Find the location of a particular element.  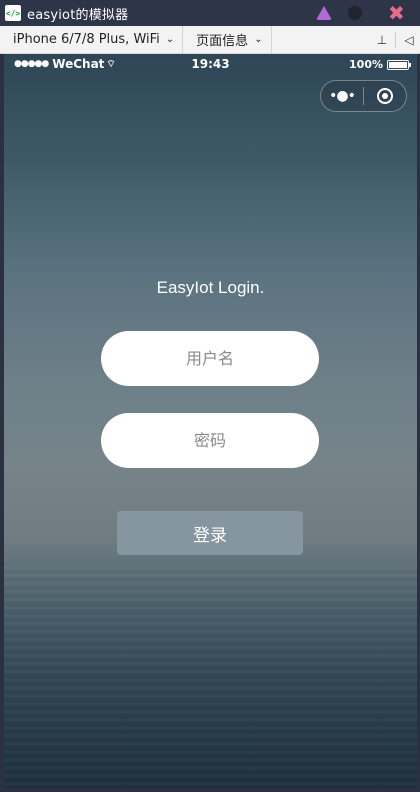

triangle-icon is located at coordinates (324, 13).